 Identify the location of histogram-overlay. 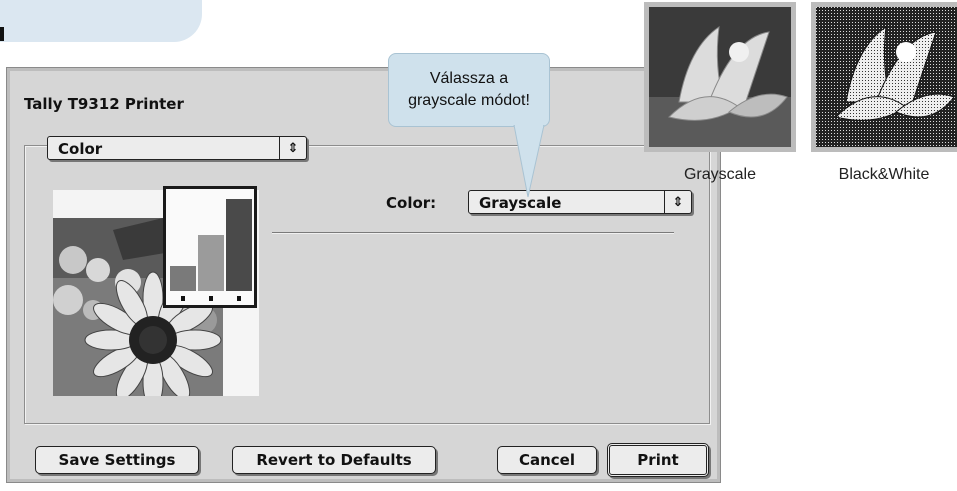
(210, 247).